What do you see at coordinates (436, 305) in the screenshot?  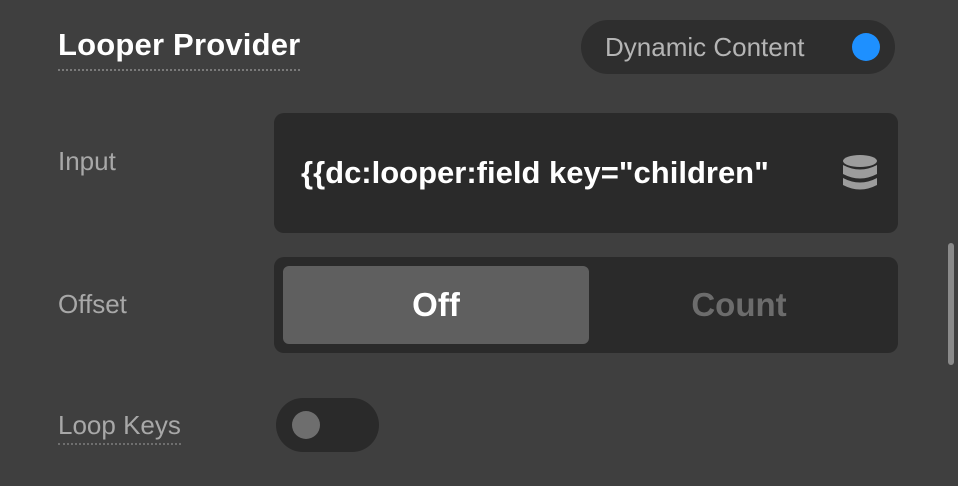 I see `offset-option-off: Off` at bounding box center [436, 305].